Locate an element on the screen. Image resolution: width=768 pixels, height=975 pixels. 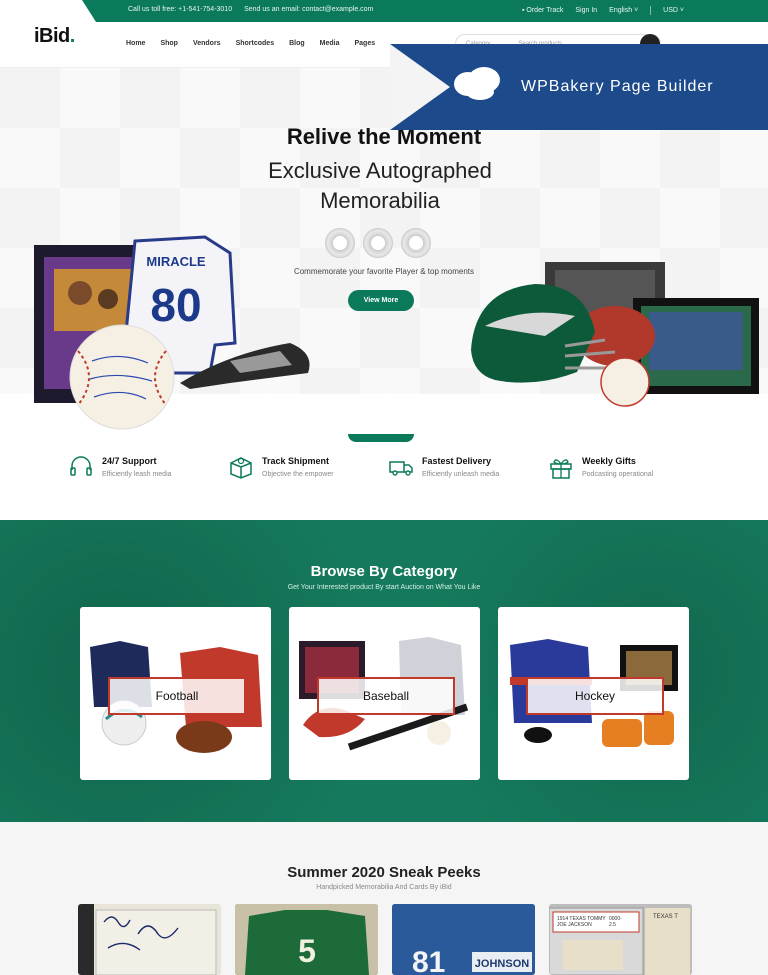
view-more-button: View More is located at coordinates (381, 300).